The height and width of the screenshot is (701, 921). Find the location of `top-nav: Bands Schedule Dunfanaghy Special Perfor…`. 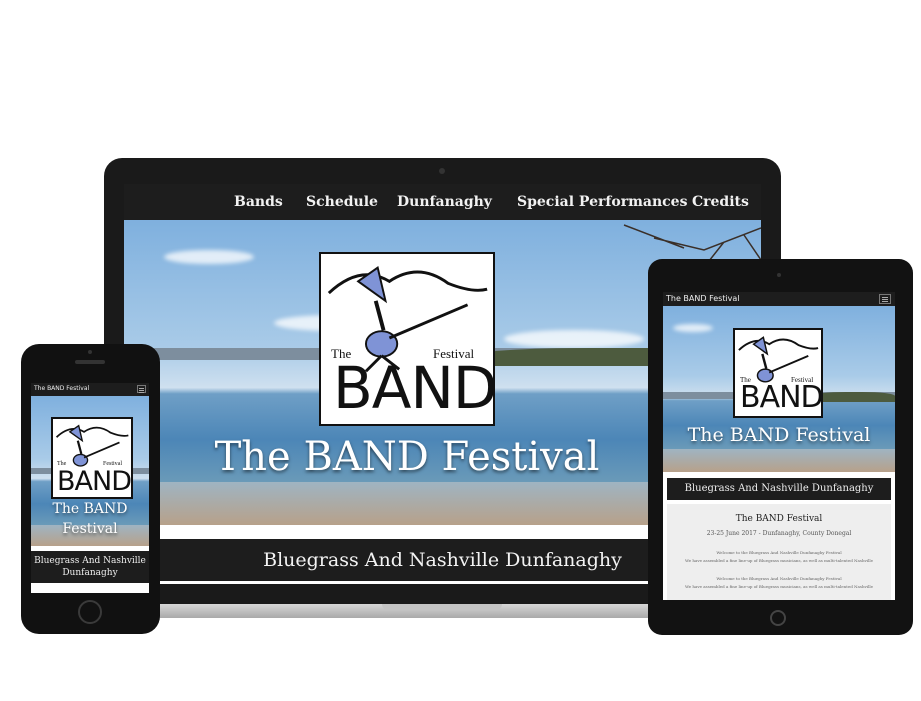

top-nav: Bands Schedule Dunfanaghy Special Perfor… is located at coordinates (442, 202).